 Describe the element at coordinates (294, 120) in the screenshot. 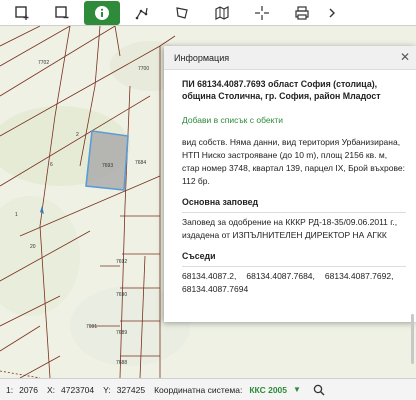

I see `add-to-list-link: Добави в списък с обекти` at that location.